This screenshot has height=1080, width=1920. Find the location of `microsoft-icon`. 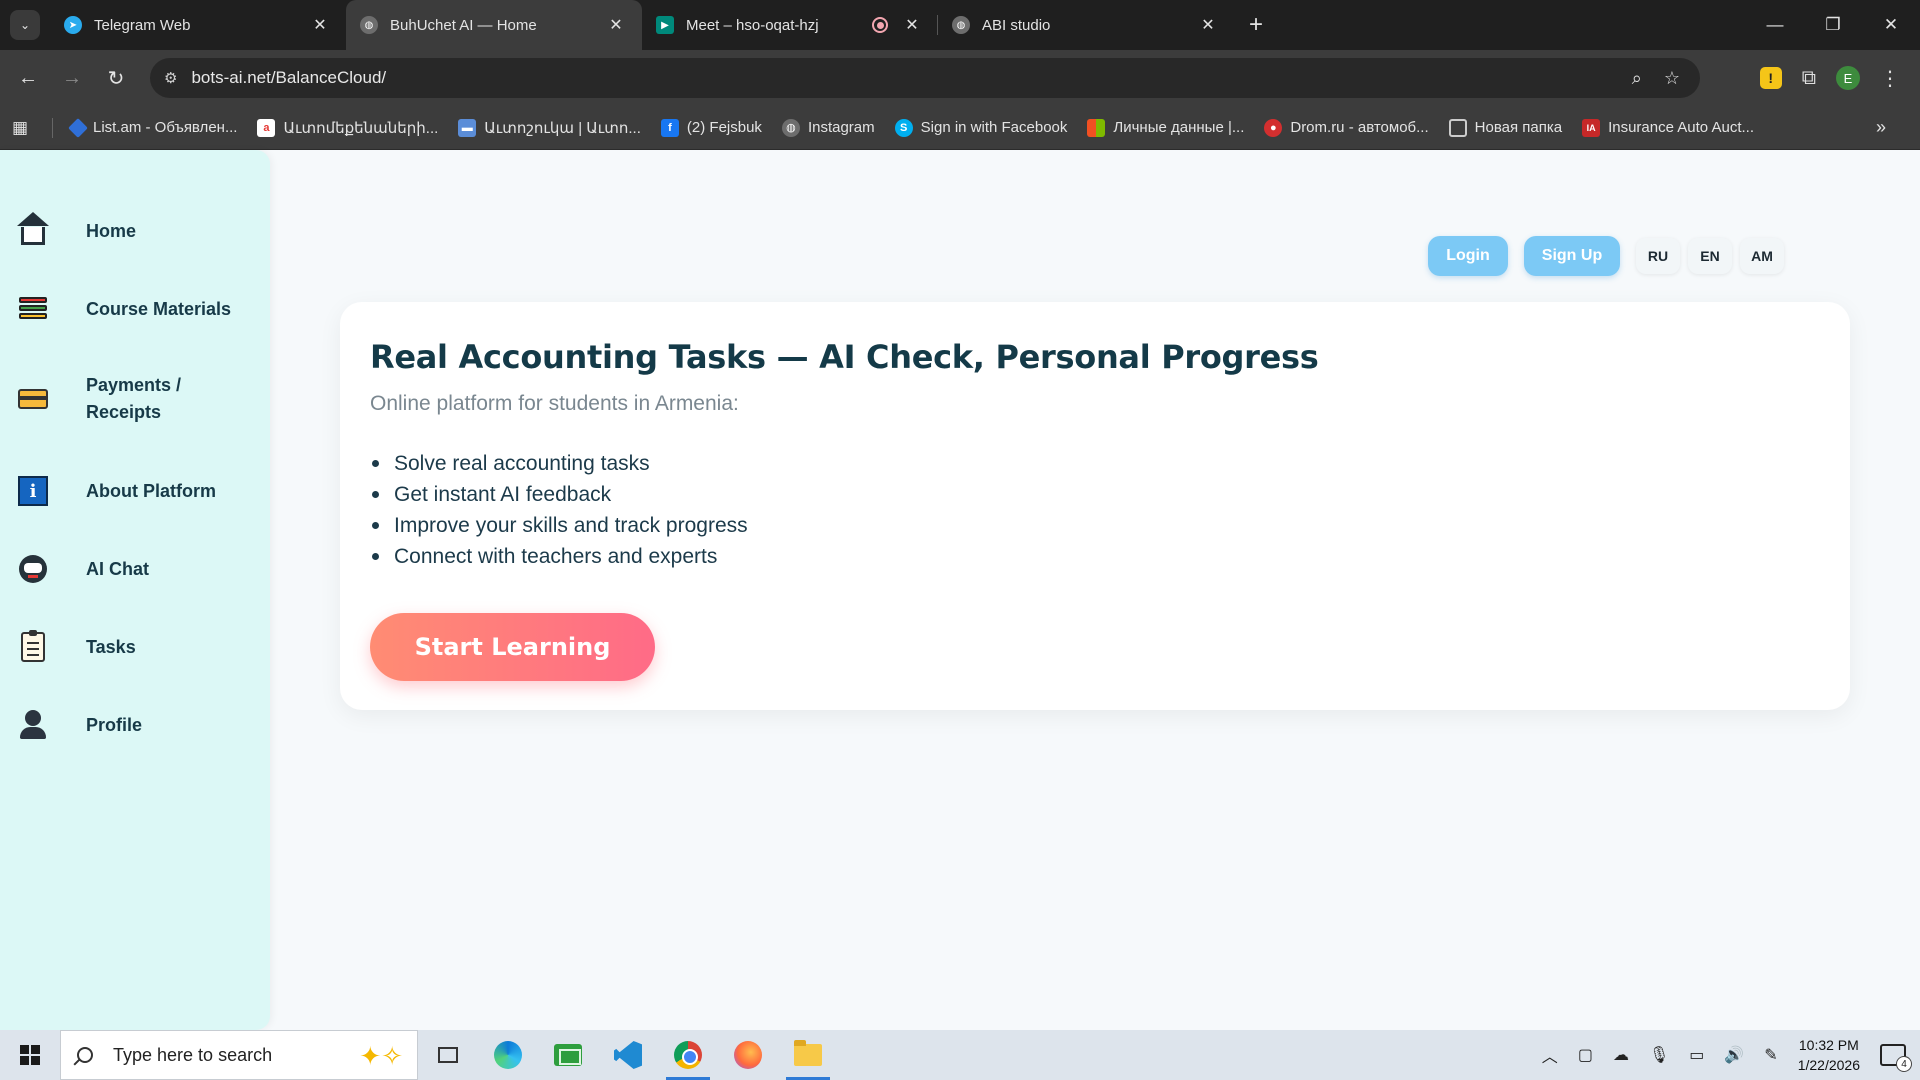

microsoft-icon is located at coordinates (1096, 127).